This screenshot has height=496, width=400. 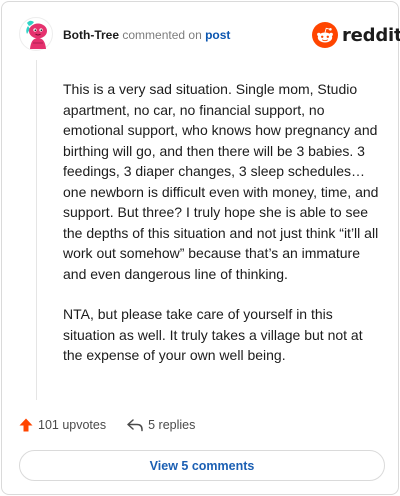 What do you see at coordinates (26, 425) in the screenshot?
I see `upvote-arrow-icon` at bounding box center [26, 425].